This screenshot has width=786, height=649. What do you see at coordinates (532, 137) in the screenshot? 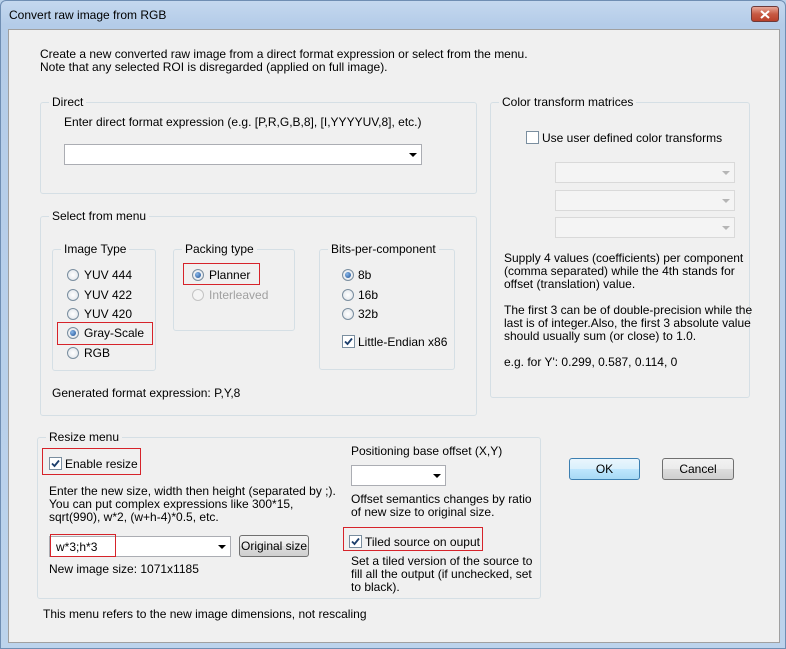
I see `user-color-transform-checkbox` at bounding box center [532, 137].